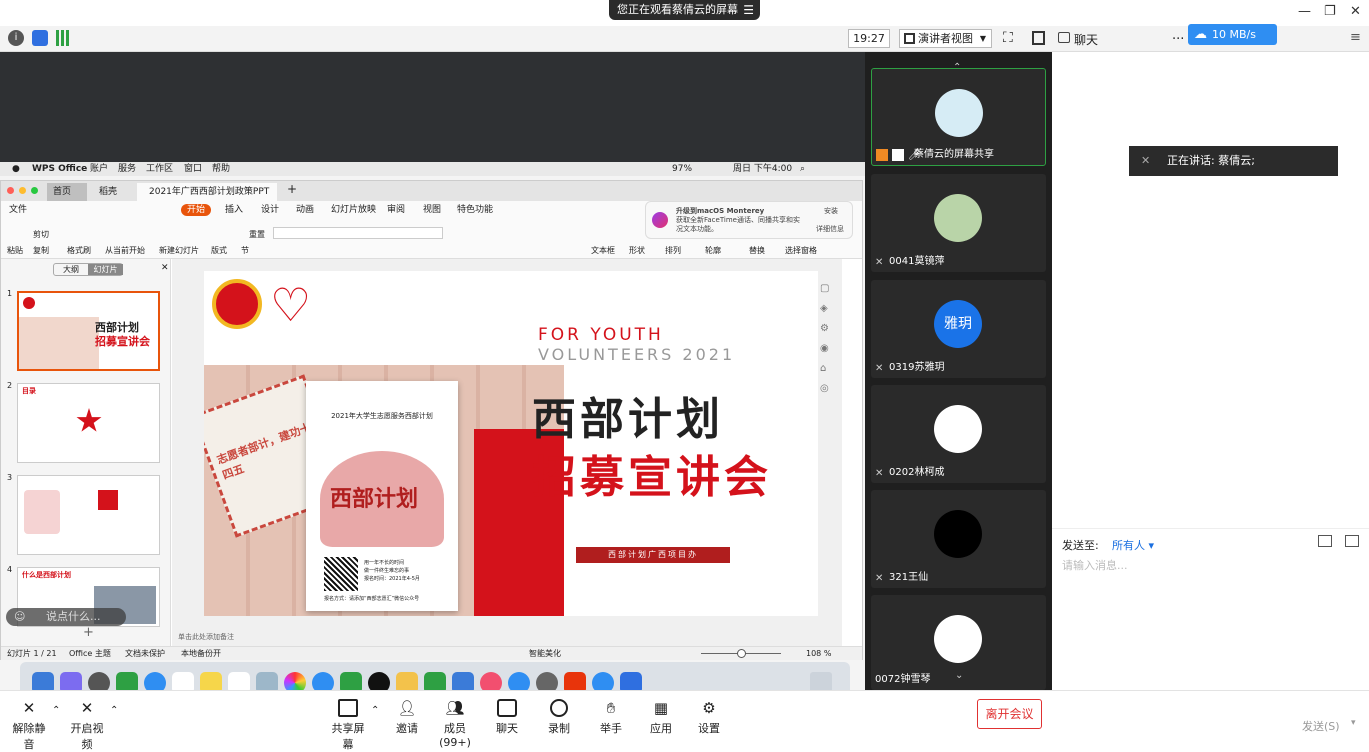 The width and height of the screenshot is (1369, 752). Describe the element at coordinates (64, 38) in the screenshot. I see `signal-icon` at that location.